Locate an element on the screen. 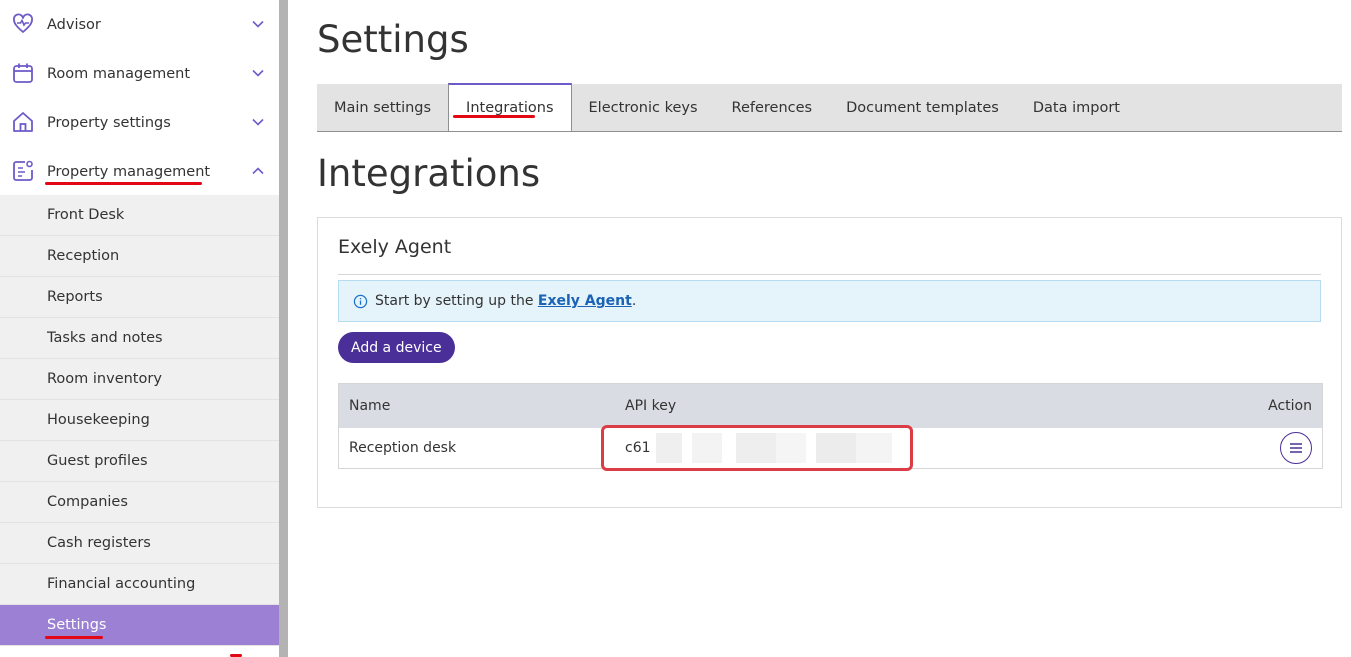 The height and width of the screenshot is (657, 1351). info-icon is located at coordinates (360, 301).